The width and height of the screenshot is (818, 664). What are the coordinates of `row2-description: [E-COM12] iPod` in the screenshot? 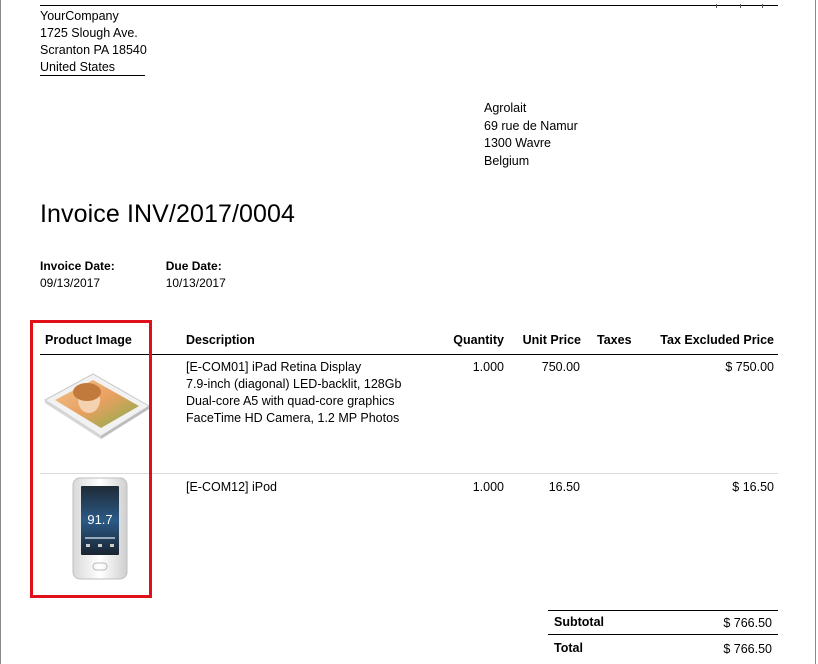 It's located at (231, 487).